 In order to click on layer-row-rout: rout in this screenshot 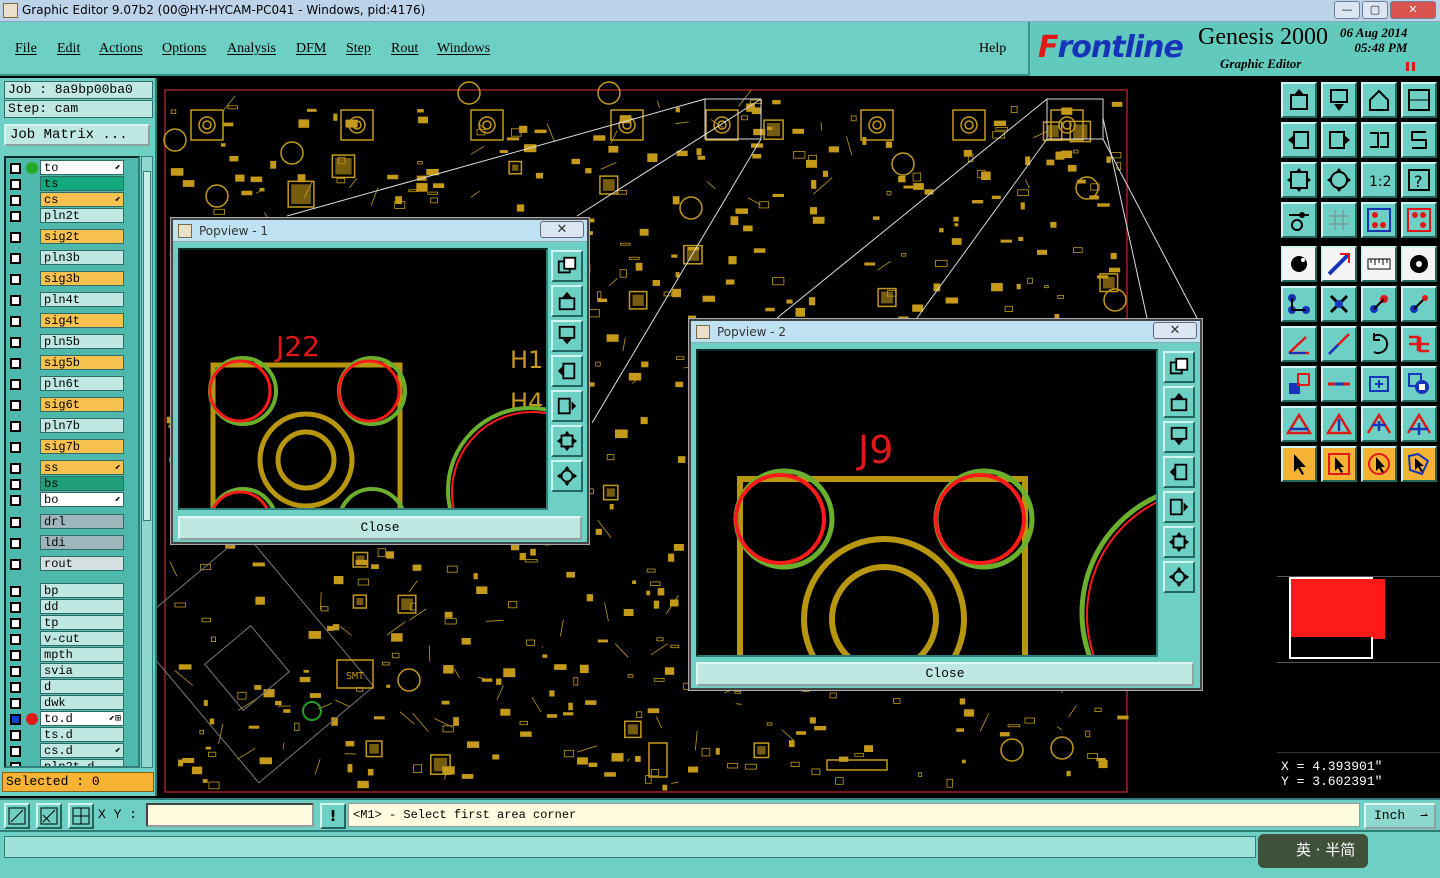, I will do `click(72, 564)`.